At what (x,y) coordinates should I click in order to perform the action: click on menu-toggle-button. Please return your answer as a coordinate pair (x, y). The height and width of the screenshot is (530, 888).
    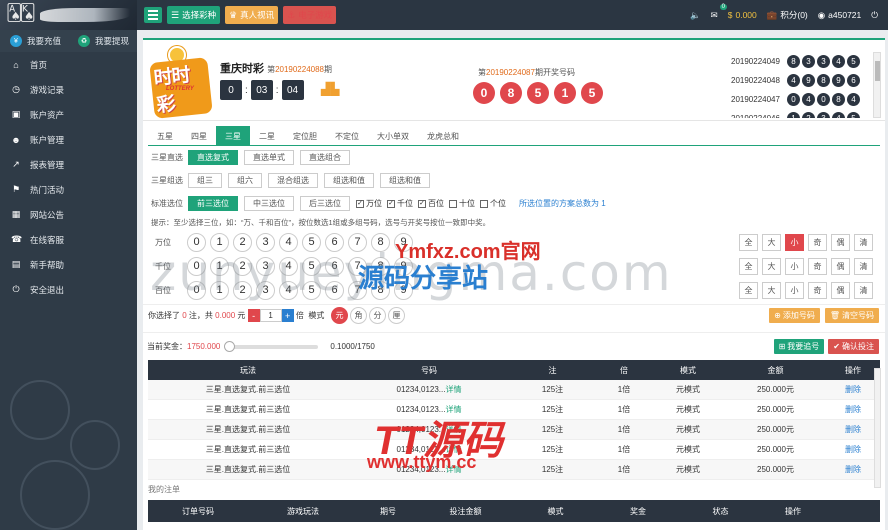
    Looking at the image, I should click on (153, 15).